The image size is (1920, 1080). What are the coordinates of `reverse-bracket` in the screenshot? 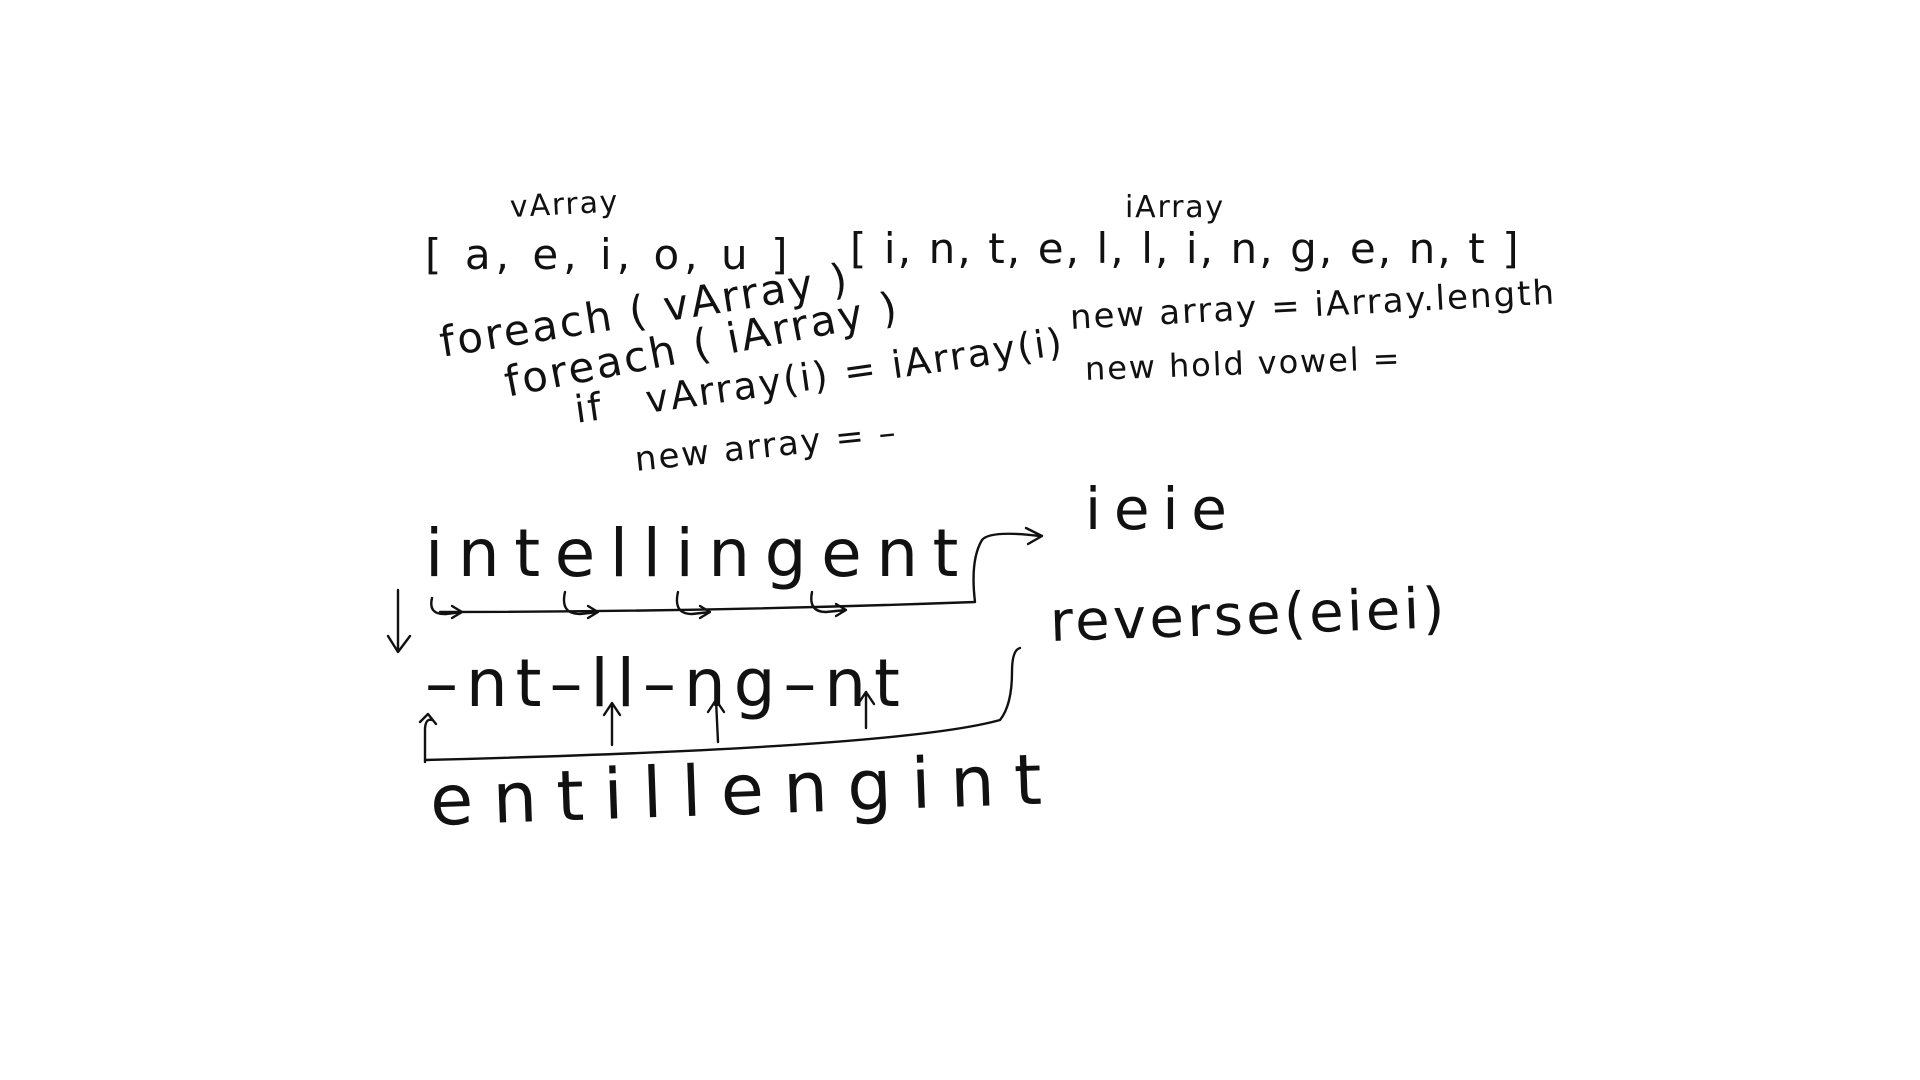 It's located at (722, 704).